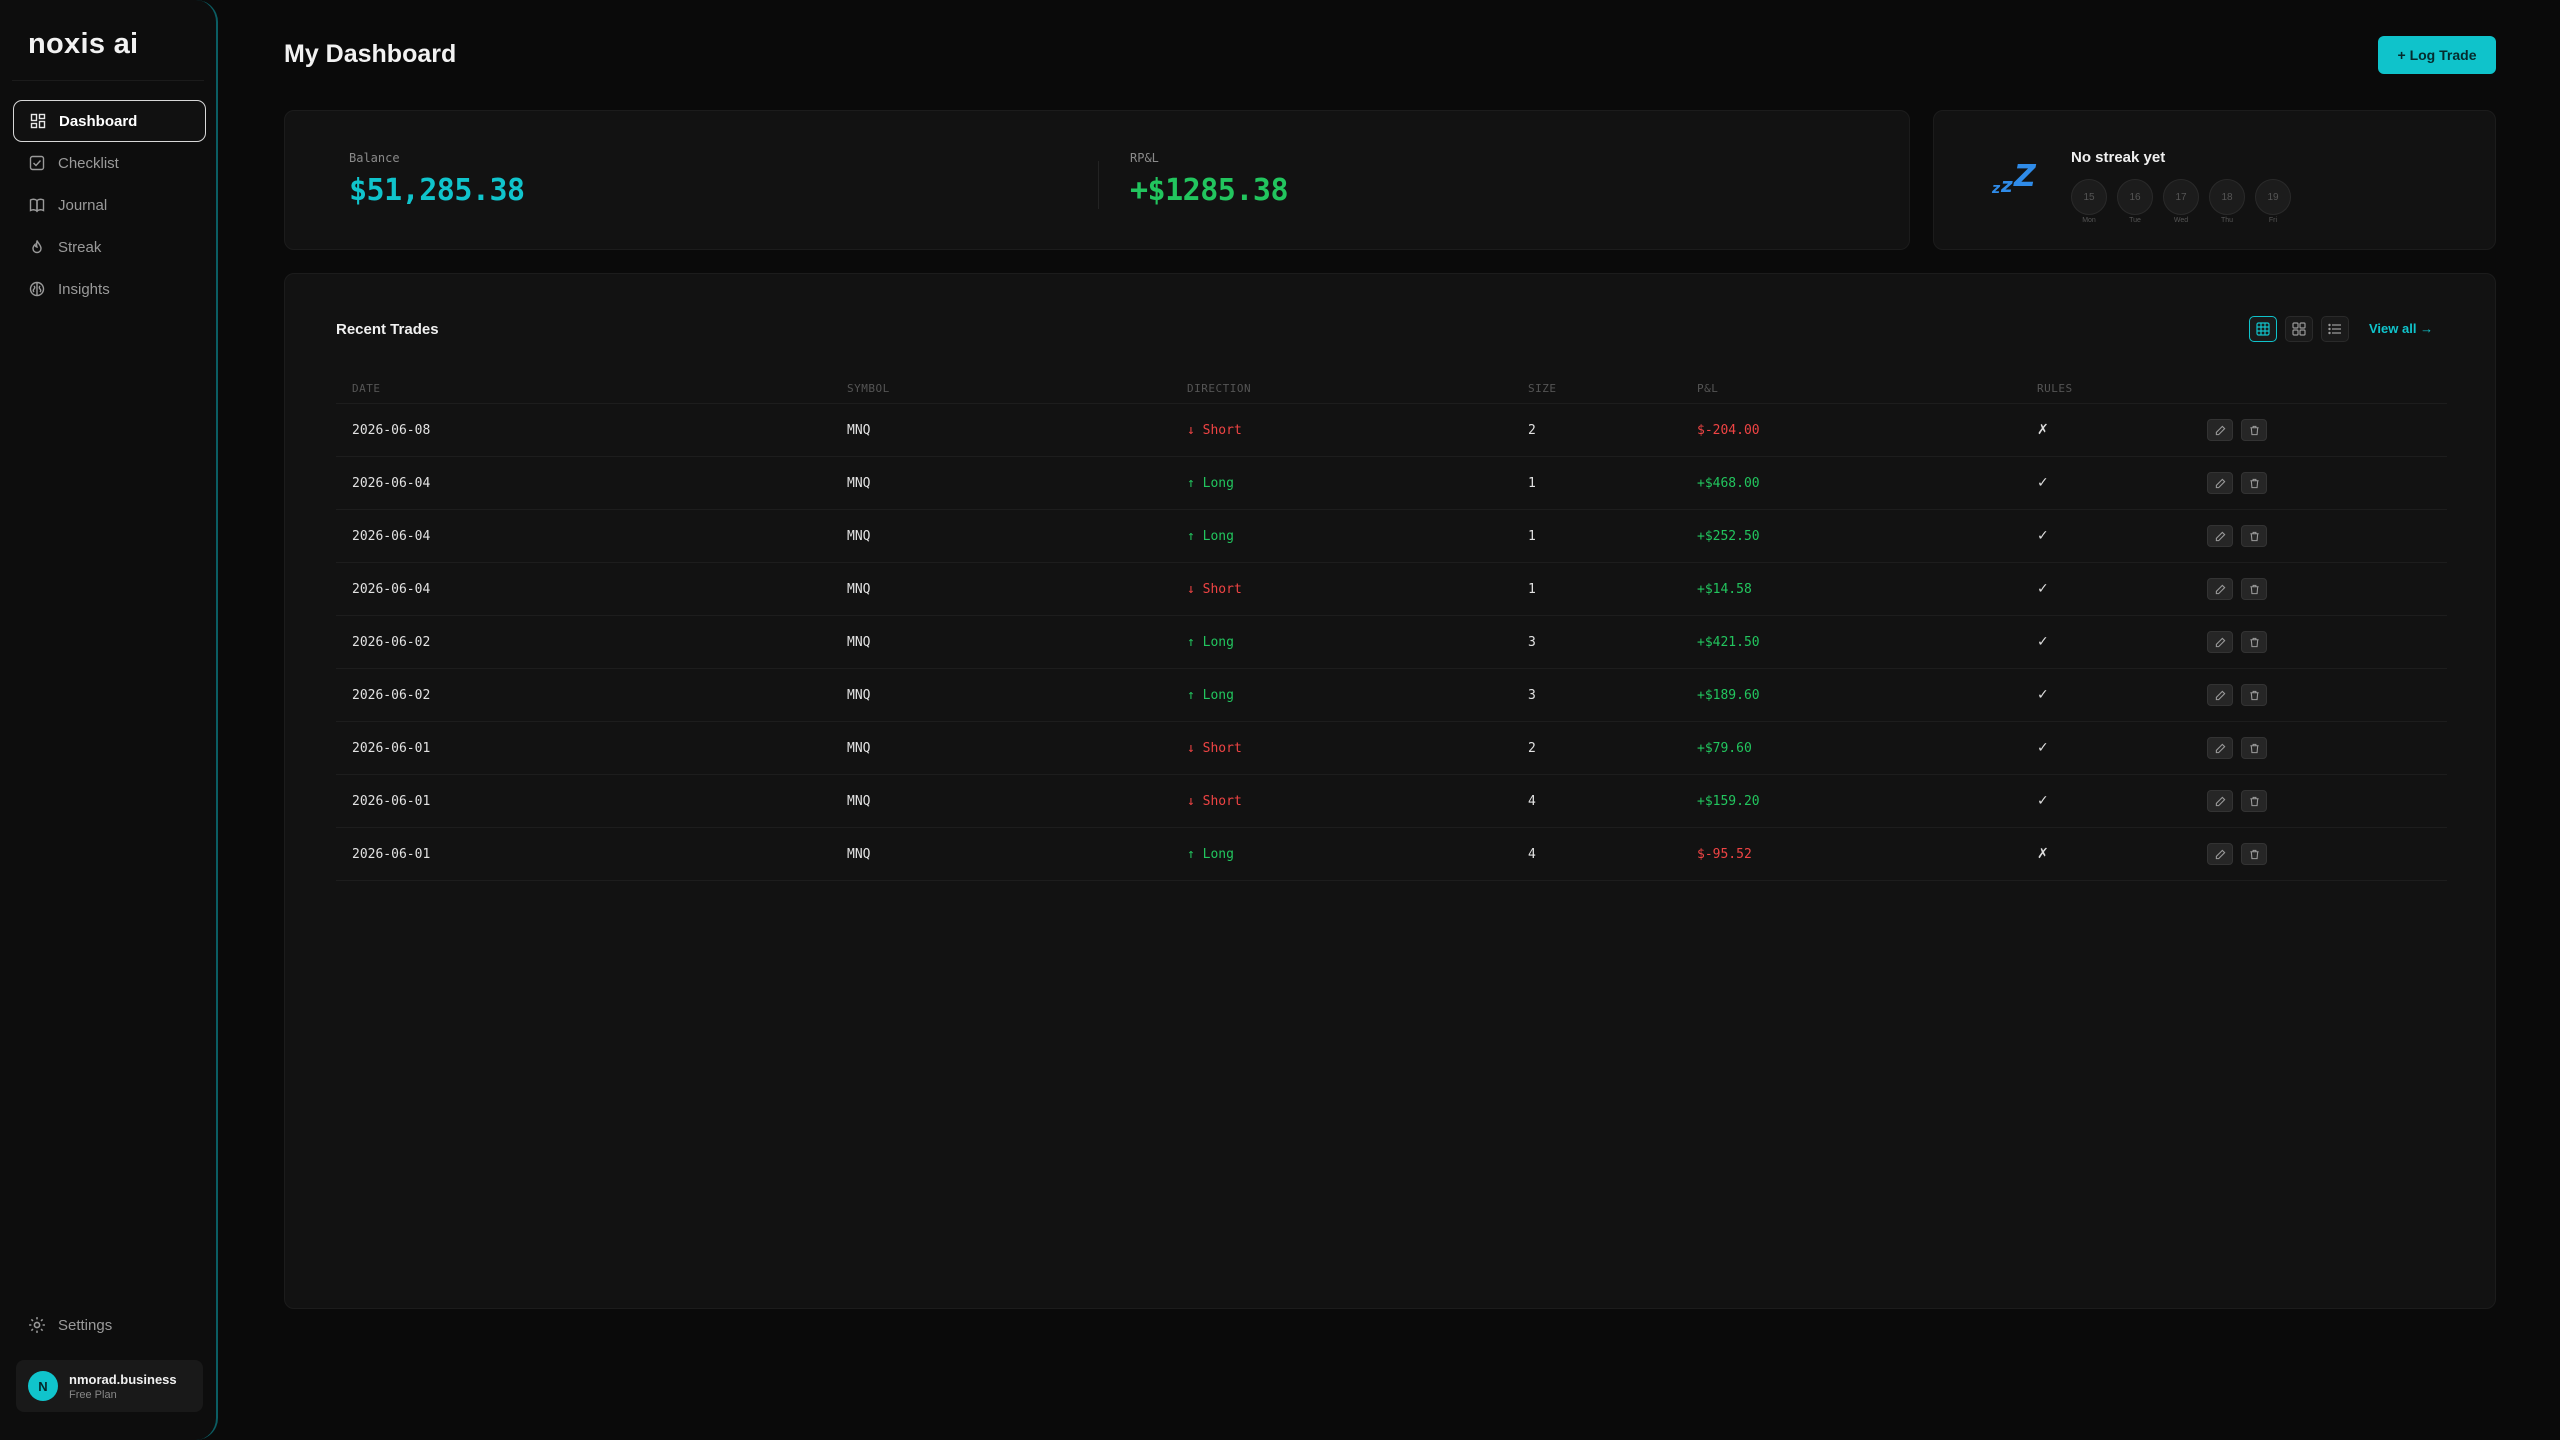  Describe the element at coordinates (123, 1379) in the screenshot. I see `user-name: nmorad.business` at that location.